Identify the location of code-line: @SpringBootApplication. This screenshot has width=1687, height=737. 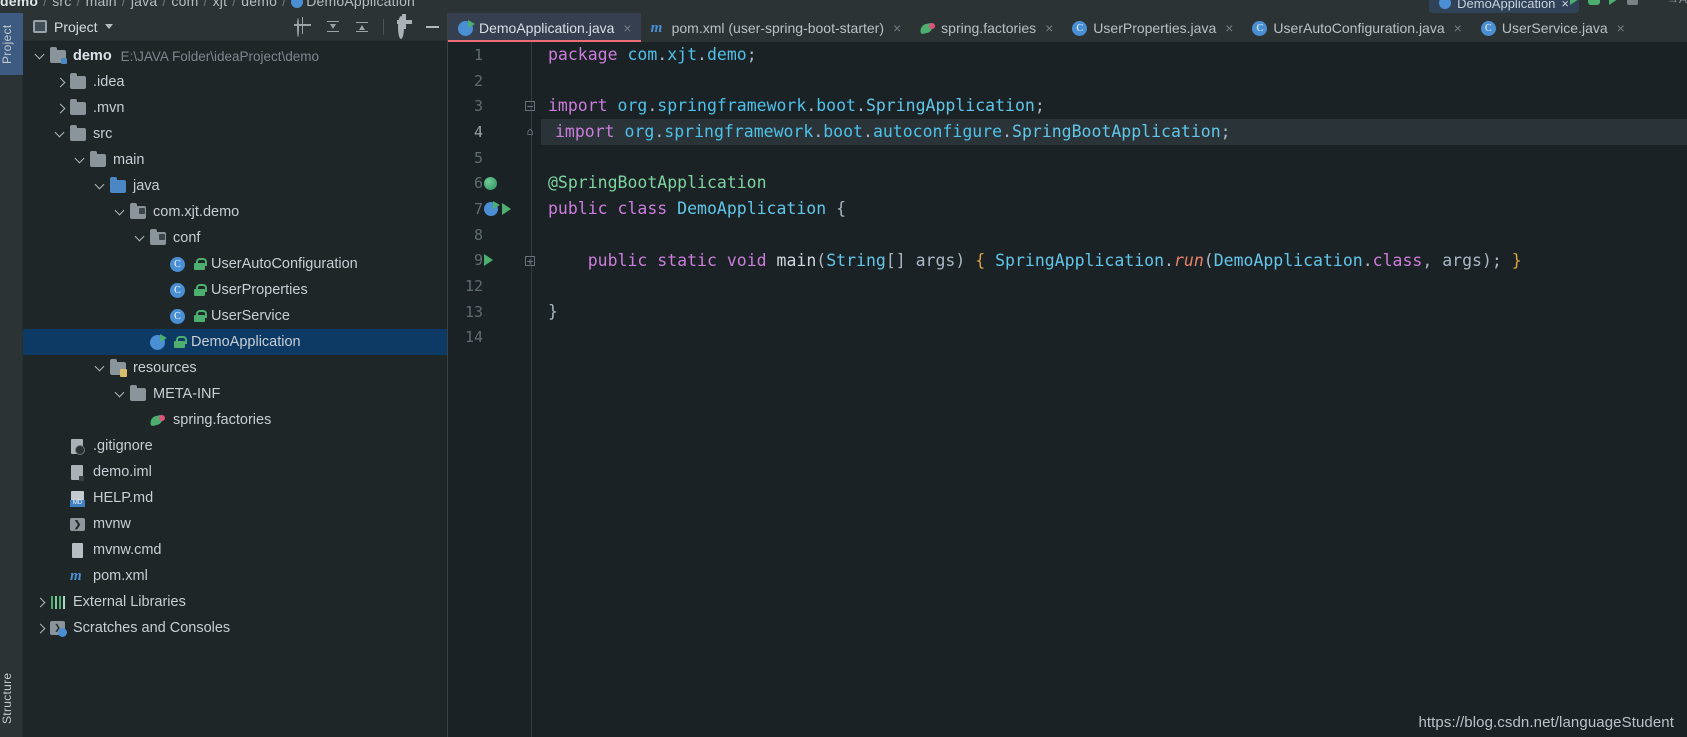
(1117, 183).